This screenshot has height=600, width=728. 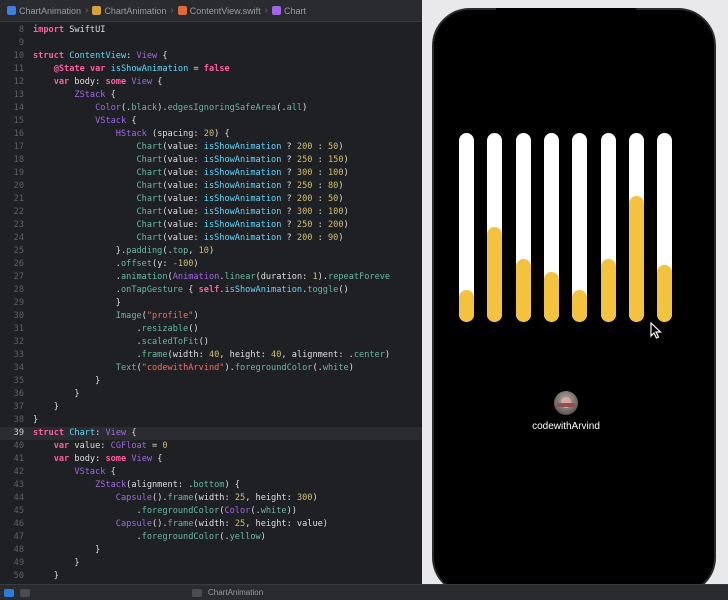 I want to click on code-line: 39 struct Chart: View {, so click(x=215, y=433).